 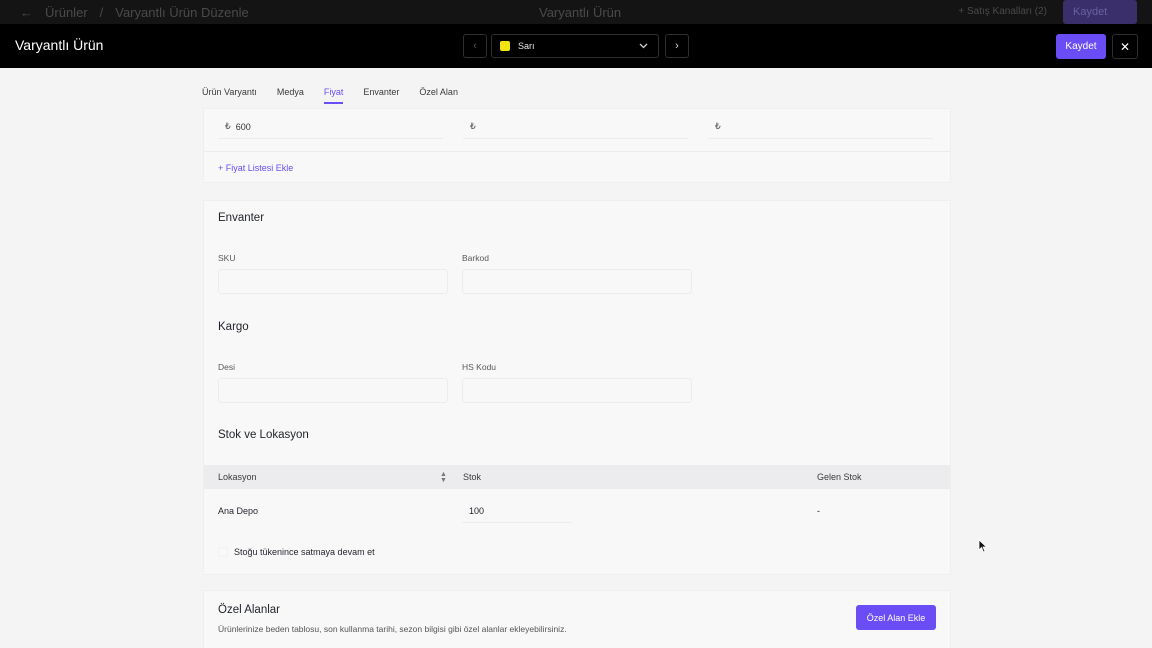 What do you see at coordinates (577, 151) in the screenshot?
I see `divider` at bounding box center [577, 151].